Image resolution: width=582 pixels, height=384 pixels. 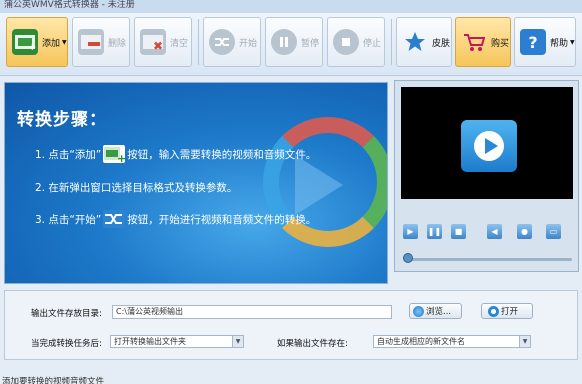 What do you see at coordinates (91, 42) in the screenshot?
I see `delete-video-icon` at bounding box center [91, 42].